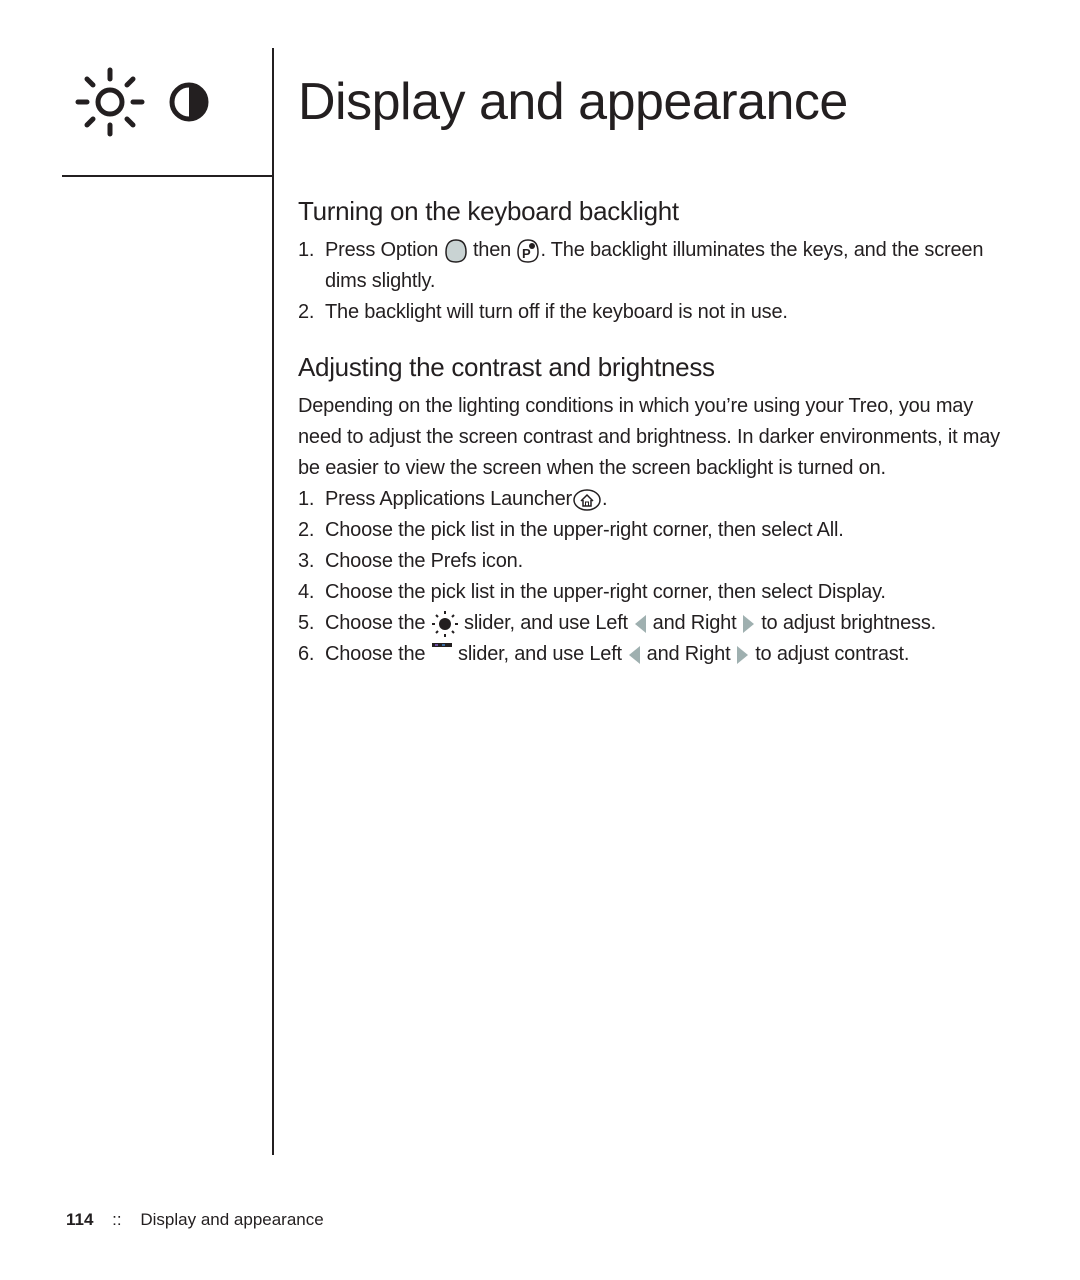 Image resolution: width=1080 pixels, height=1280 pixels. What do you see at coordinates (444, 623) in the screenshot?
I see `brightness-slider-icon` at bounding box center [444, 623].